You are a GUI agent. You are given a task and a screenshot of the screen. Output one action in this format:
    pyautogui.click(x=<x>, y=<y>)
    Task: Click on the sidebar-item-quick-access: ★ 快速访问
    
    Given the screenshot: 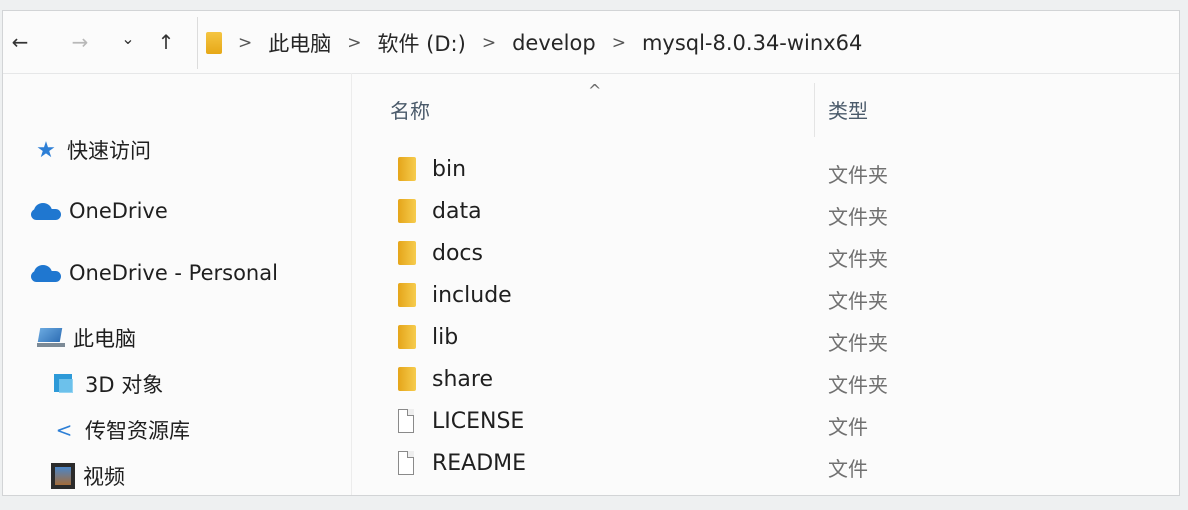 What is the action you would take?
    pyautogui.click(x=92, y=150)
    